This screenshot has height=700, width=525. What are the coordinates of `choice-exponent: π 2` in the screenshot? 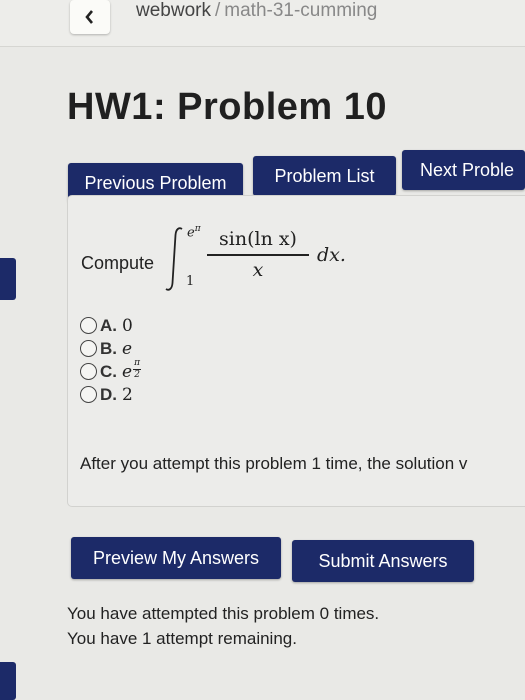 It's located at (137, 368).